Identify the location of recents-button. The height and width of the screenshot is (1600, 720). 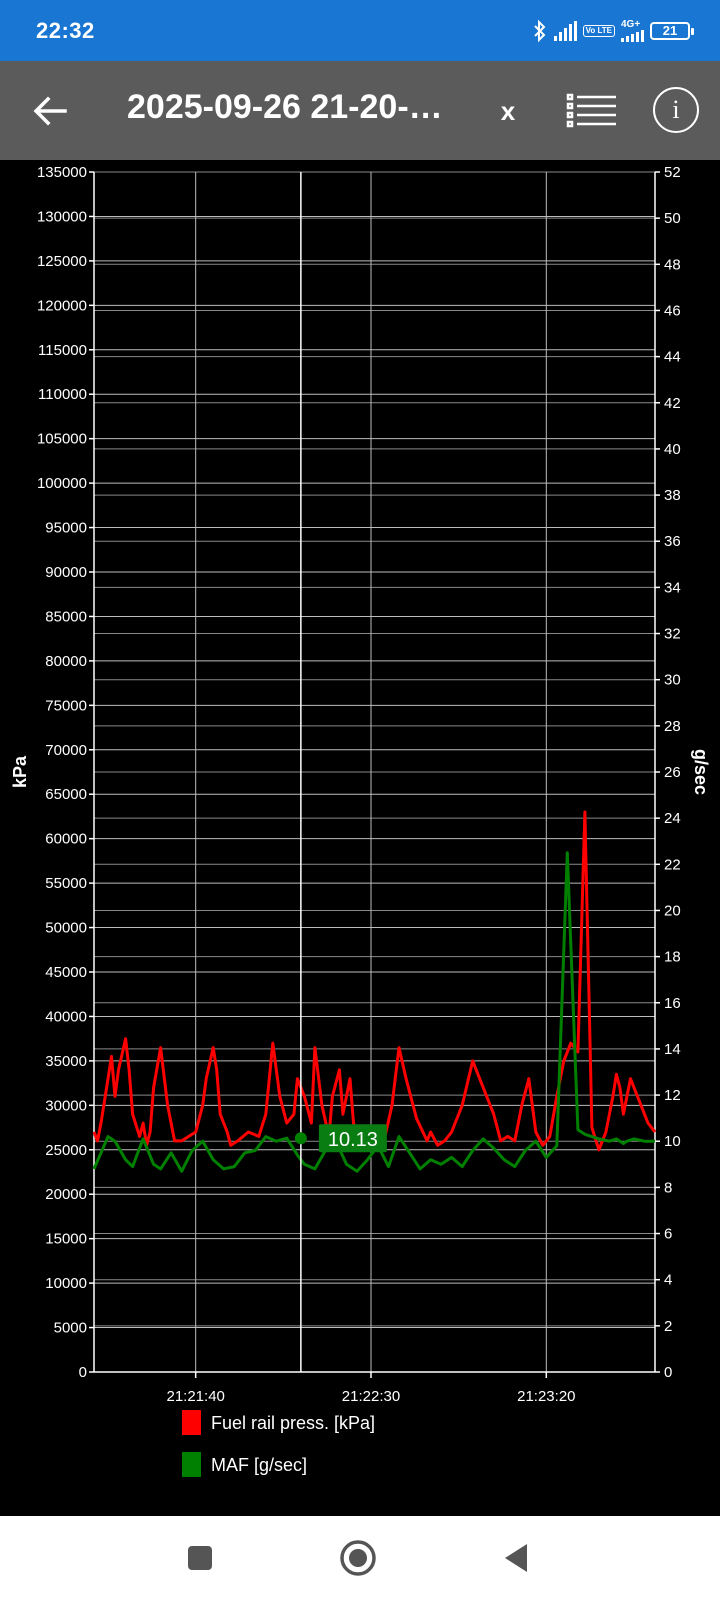
(200, 1558).